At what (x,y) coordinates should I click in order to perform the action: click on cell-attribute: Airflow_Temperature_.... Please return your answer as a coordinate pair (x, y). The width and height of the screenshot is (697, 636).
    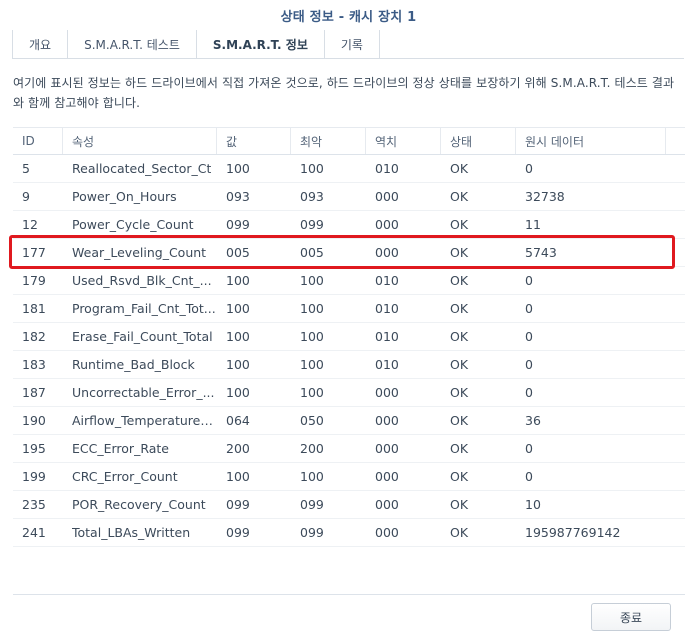
    Looking at the image, I should click on (140, 420).